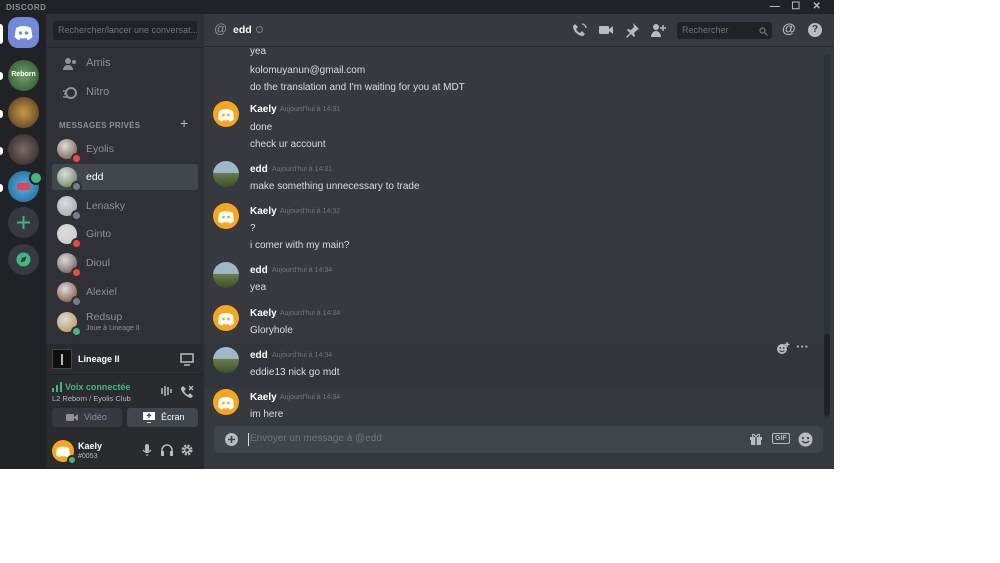 The height and width of the screenshot is (563, 1000). I want to click on nitro-icon, so click(70, 93).